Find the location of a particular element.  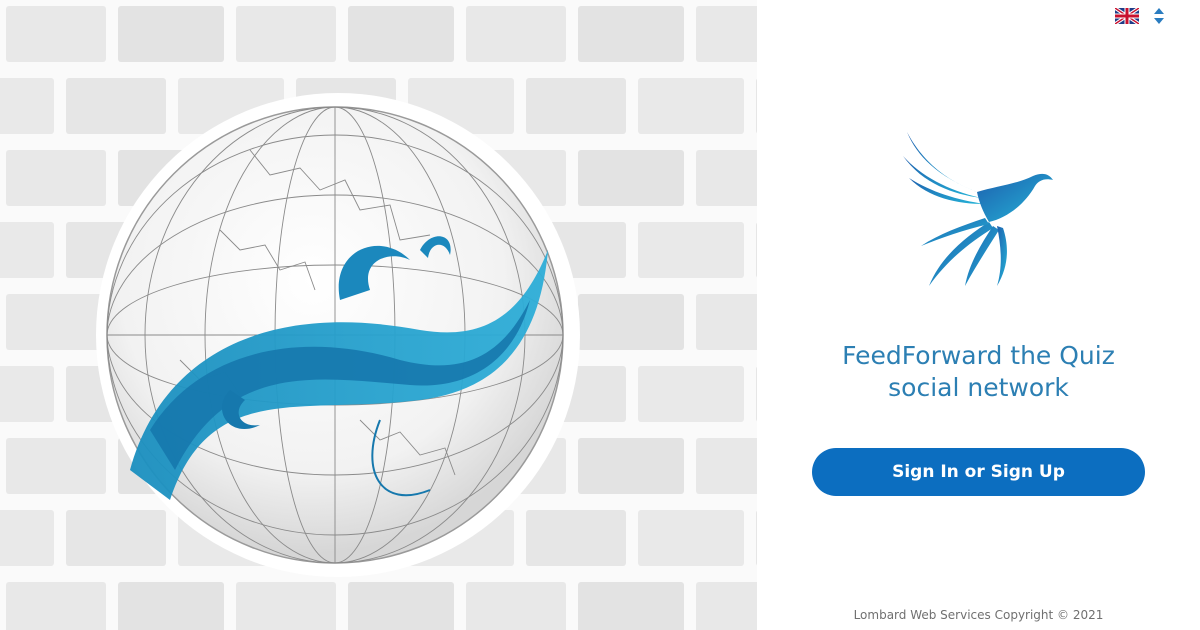

bird-logo is located at coordinates (978, 209).